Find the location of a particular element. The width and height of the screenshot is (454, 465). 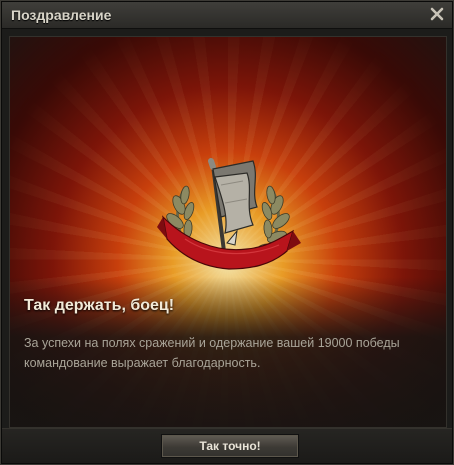

dialog-title: Поздравление is located at coordinates (61, 15).